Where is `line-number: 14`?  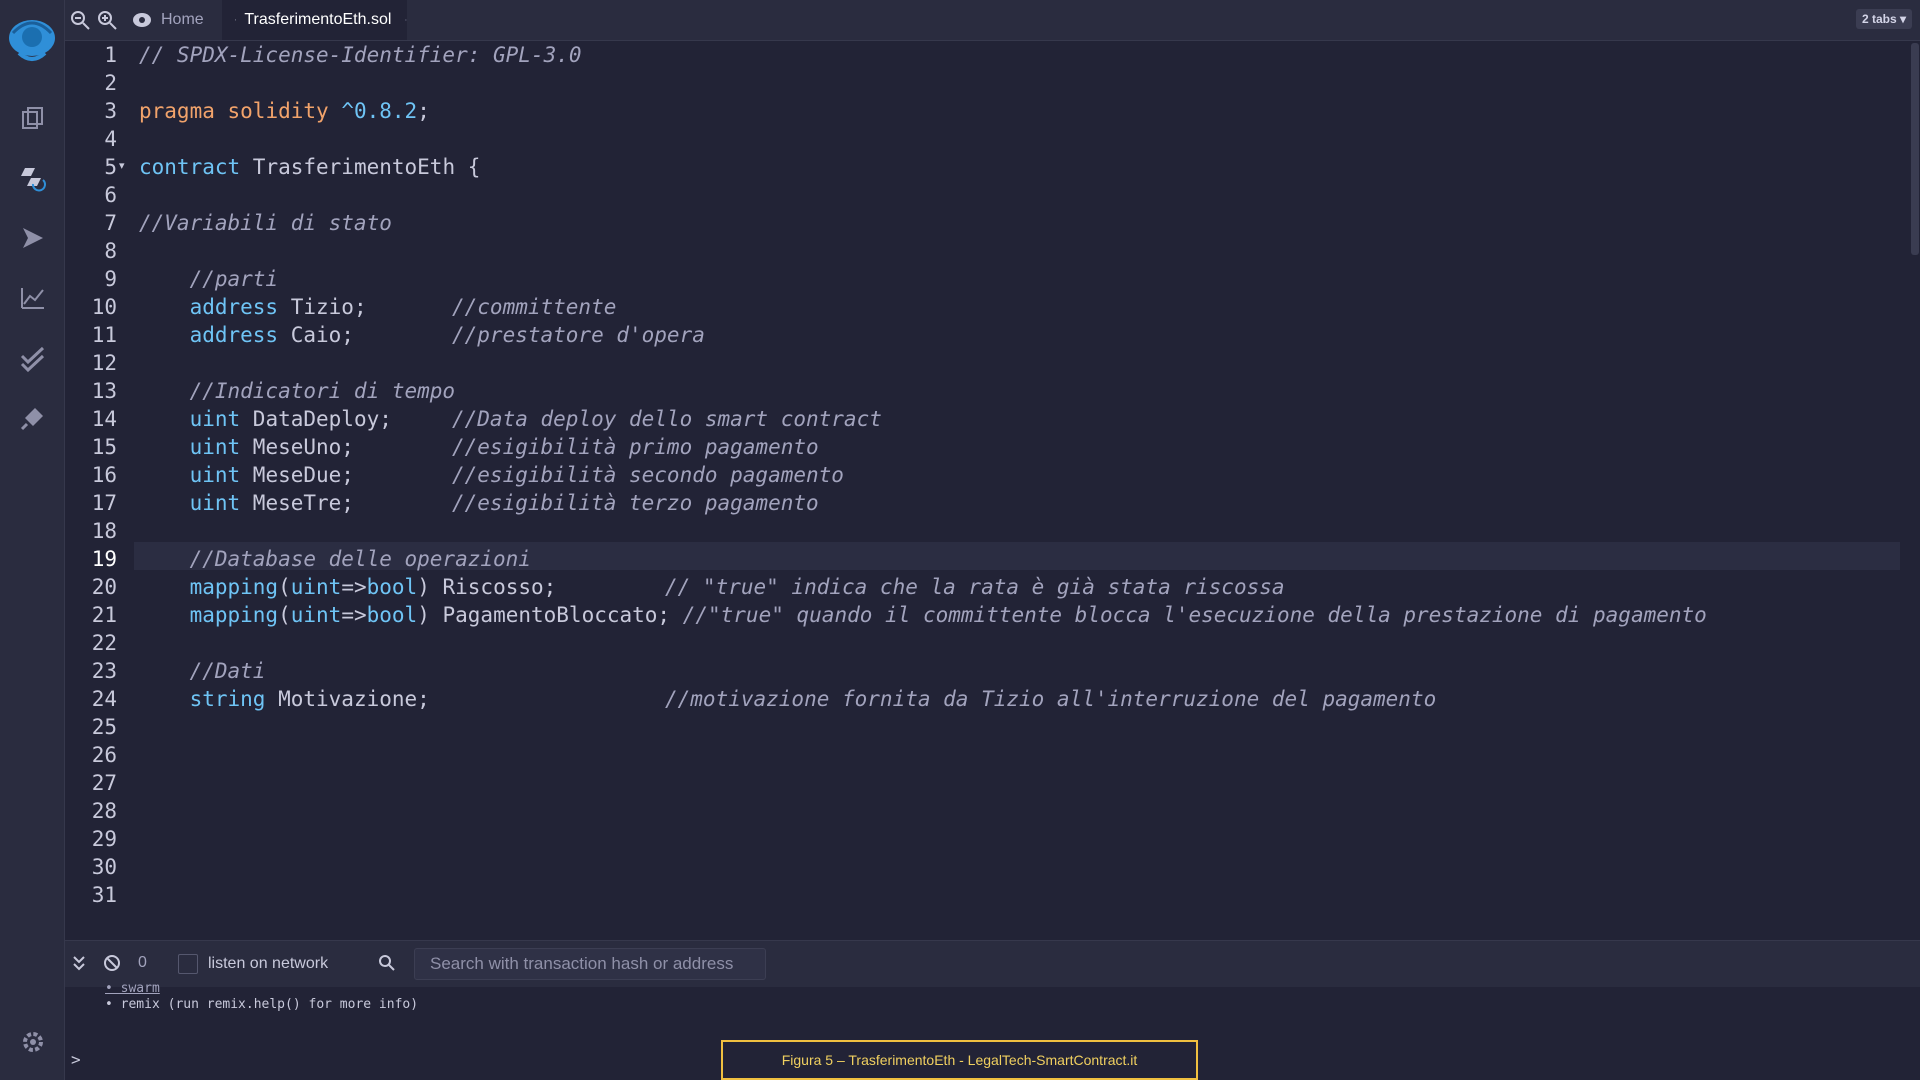
line-number: 14 is located at coordinates (104, 419).